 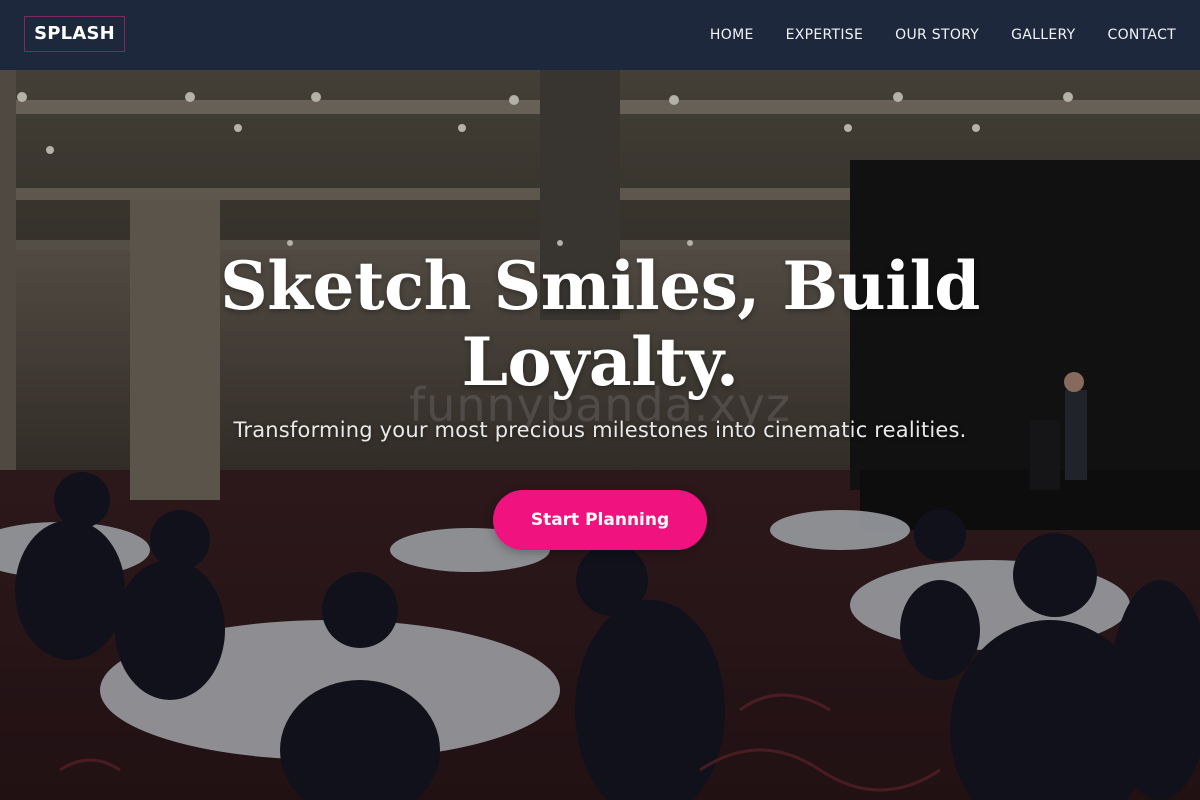 What do you see at coordinates (74, 34) in the screenshot?
I see `brand-logo: SPLASH` at bounding box center [74, 34].